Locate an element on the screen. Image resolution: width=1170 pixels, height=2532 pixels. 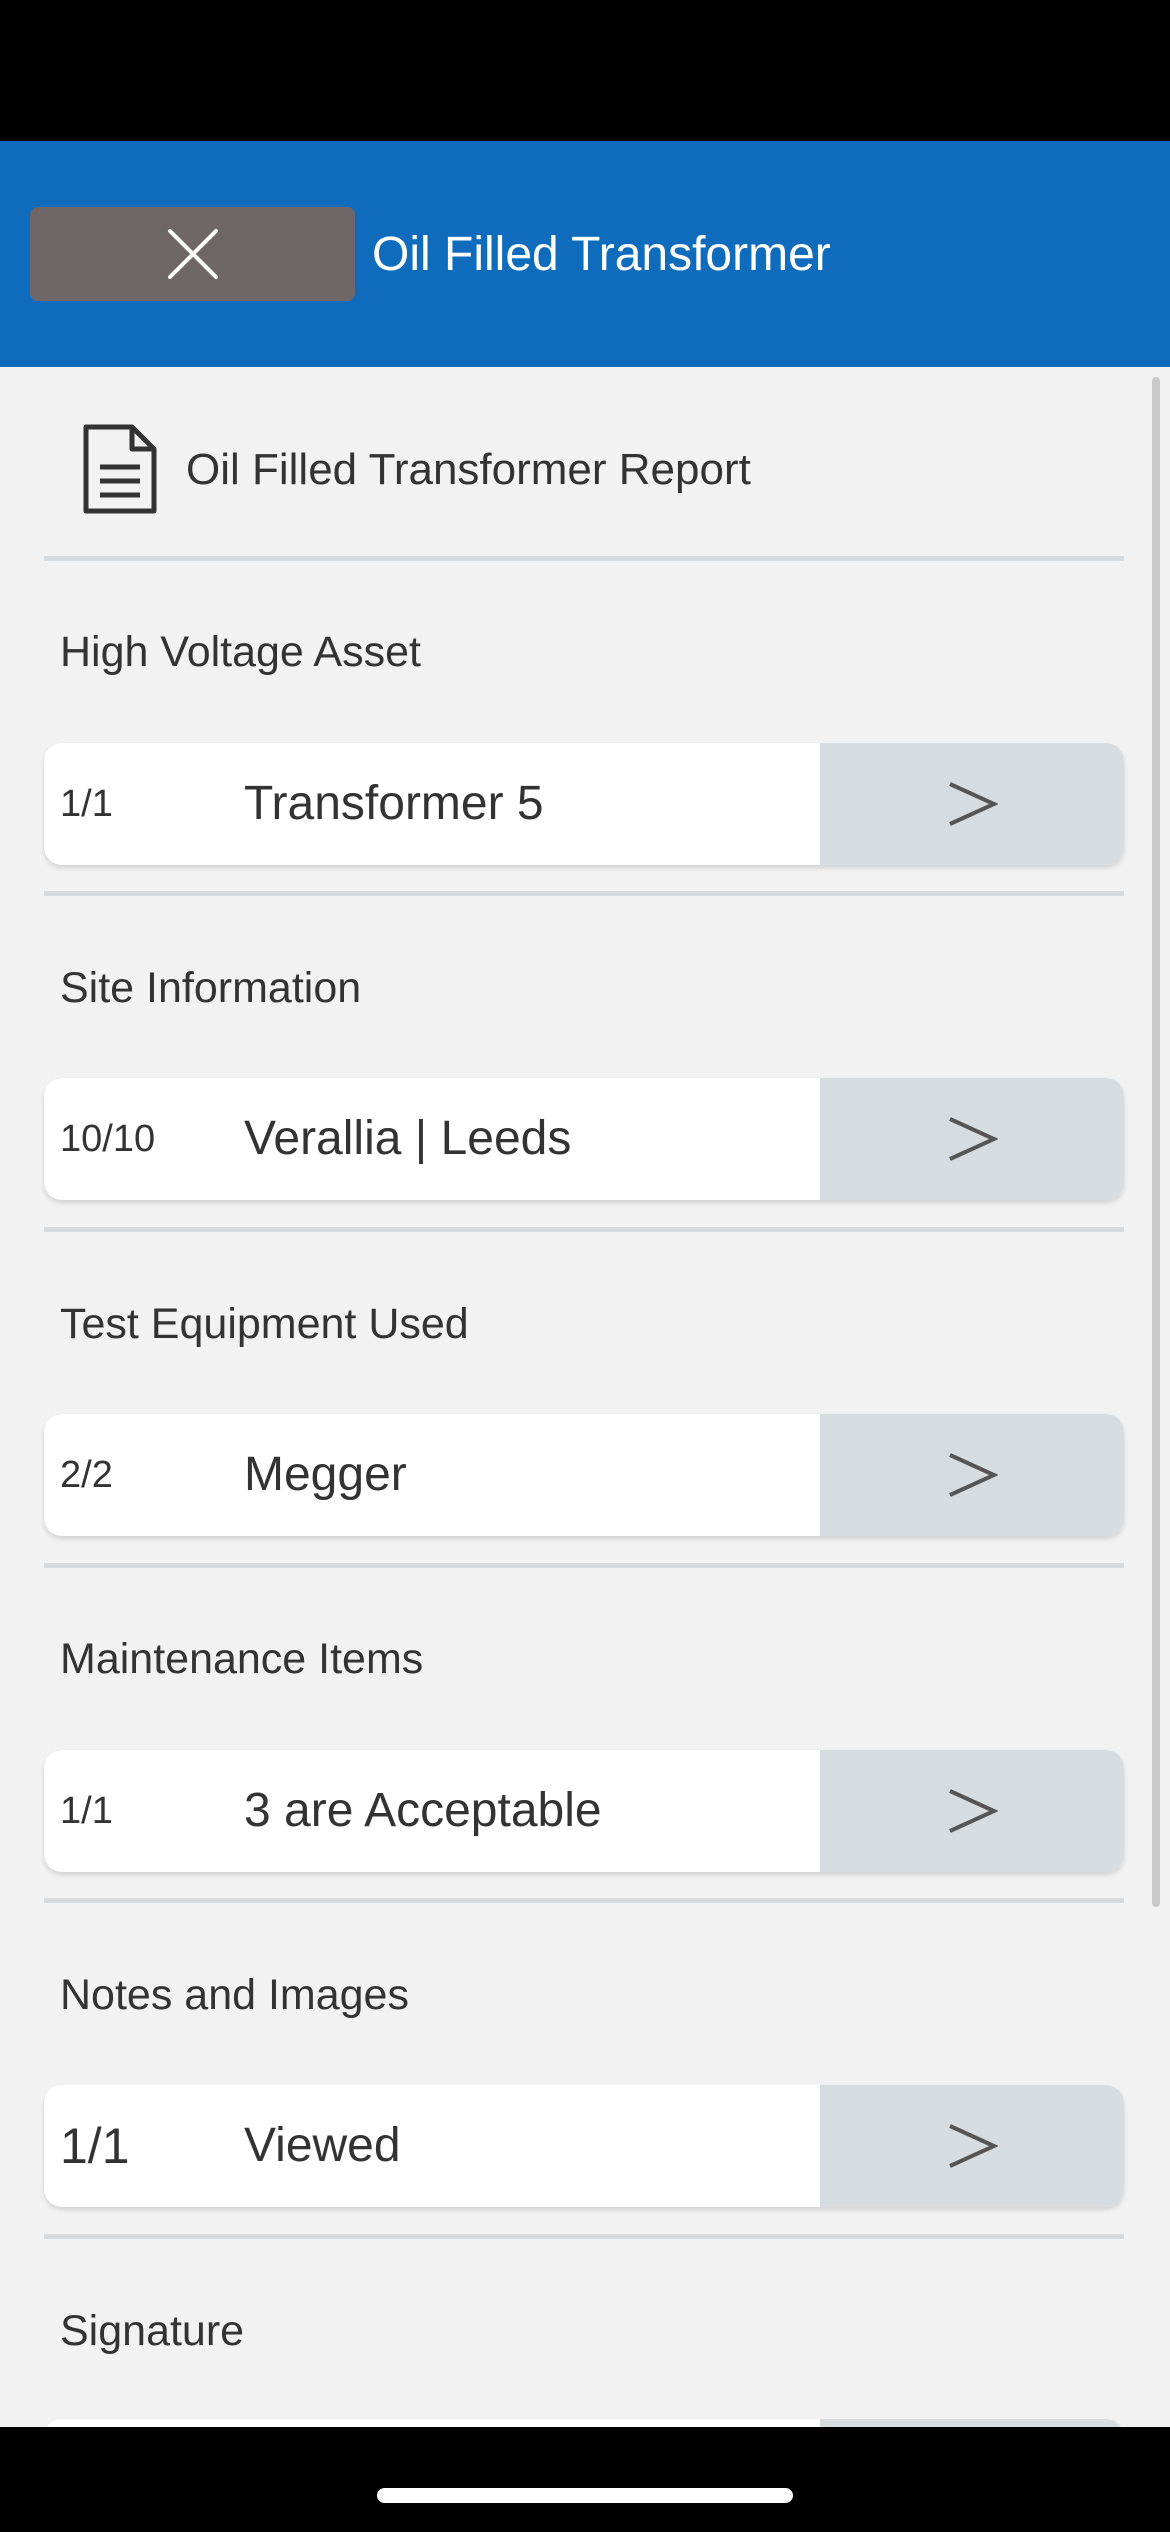
scrollbar is located at coordinates (1156, 1142).